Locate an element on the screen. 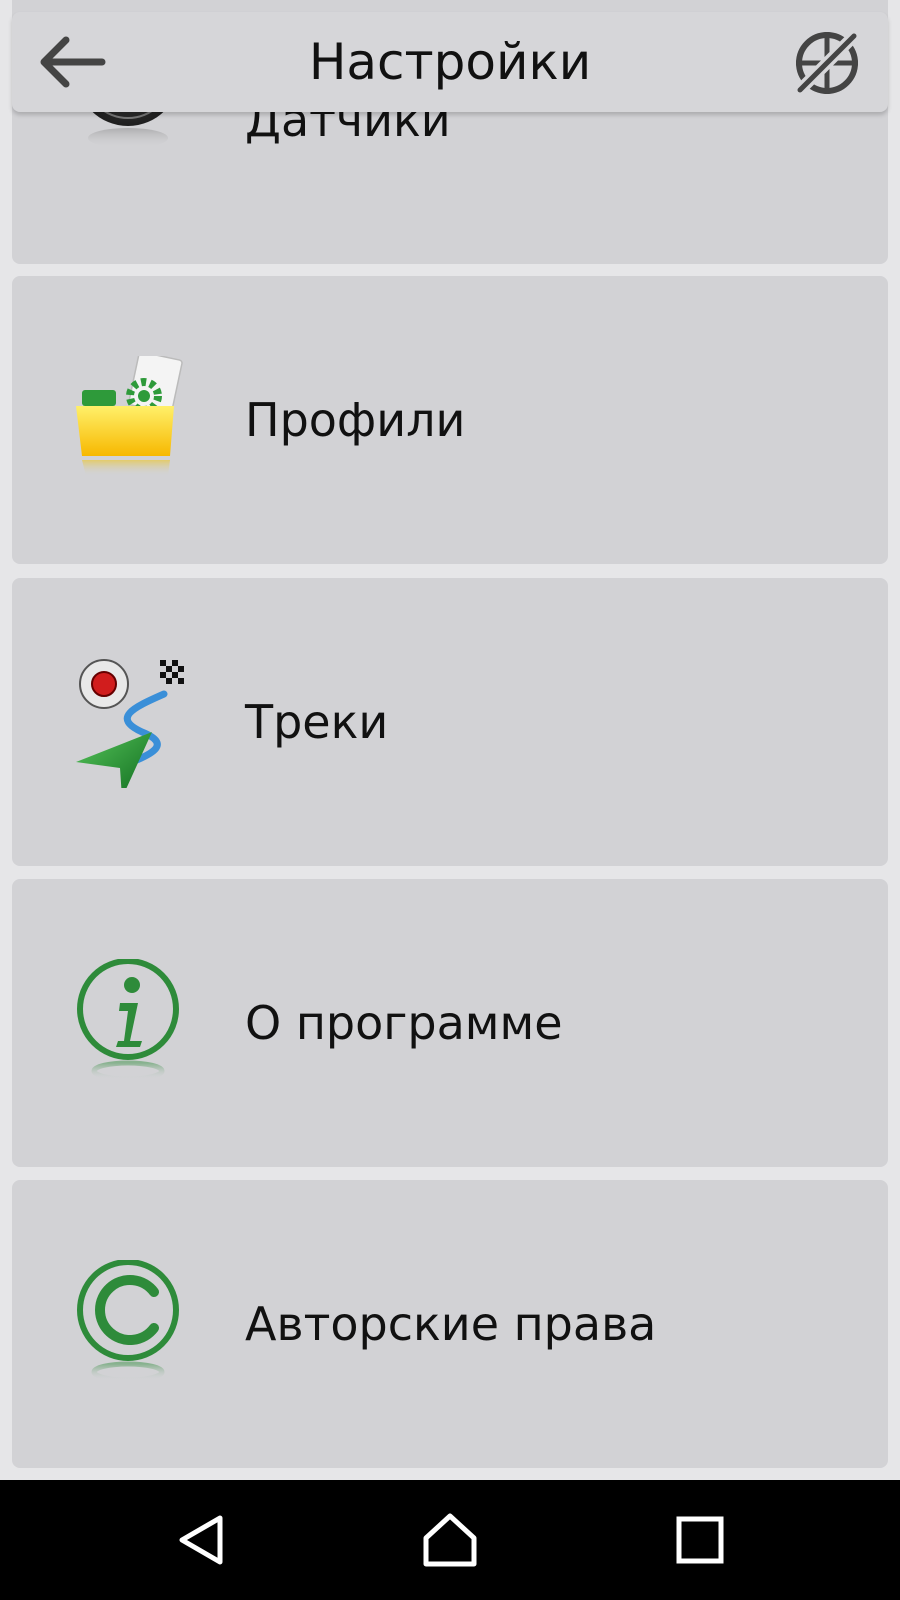  profile-folder-icon is located at coordinates (130, 421).